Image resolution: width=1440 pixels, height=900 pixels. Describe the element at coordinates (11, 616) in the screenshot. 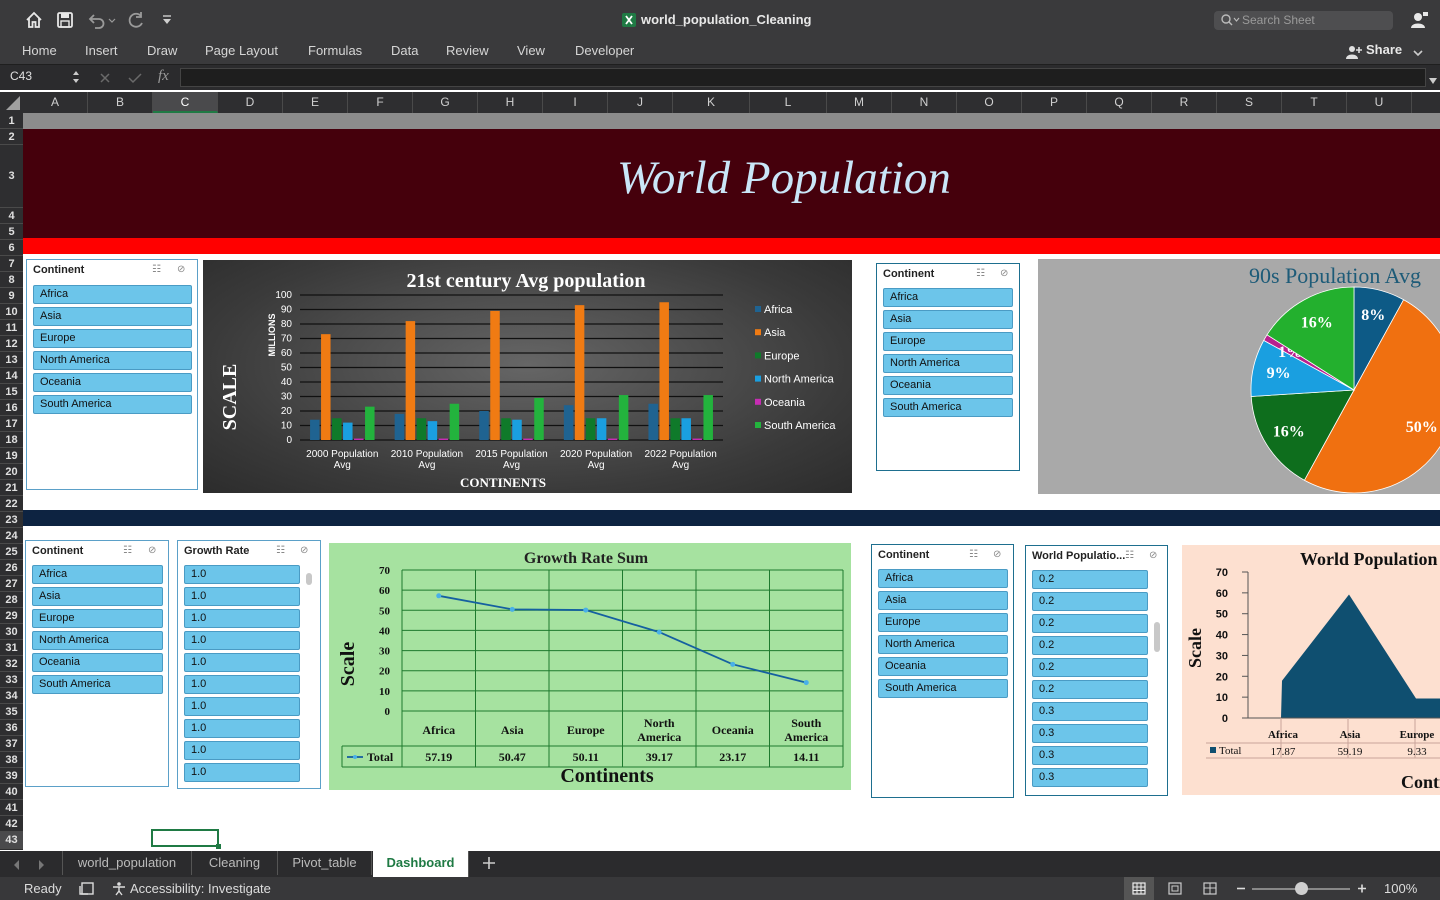

I see `row-header-29: 29` at that location.